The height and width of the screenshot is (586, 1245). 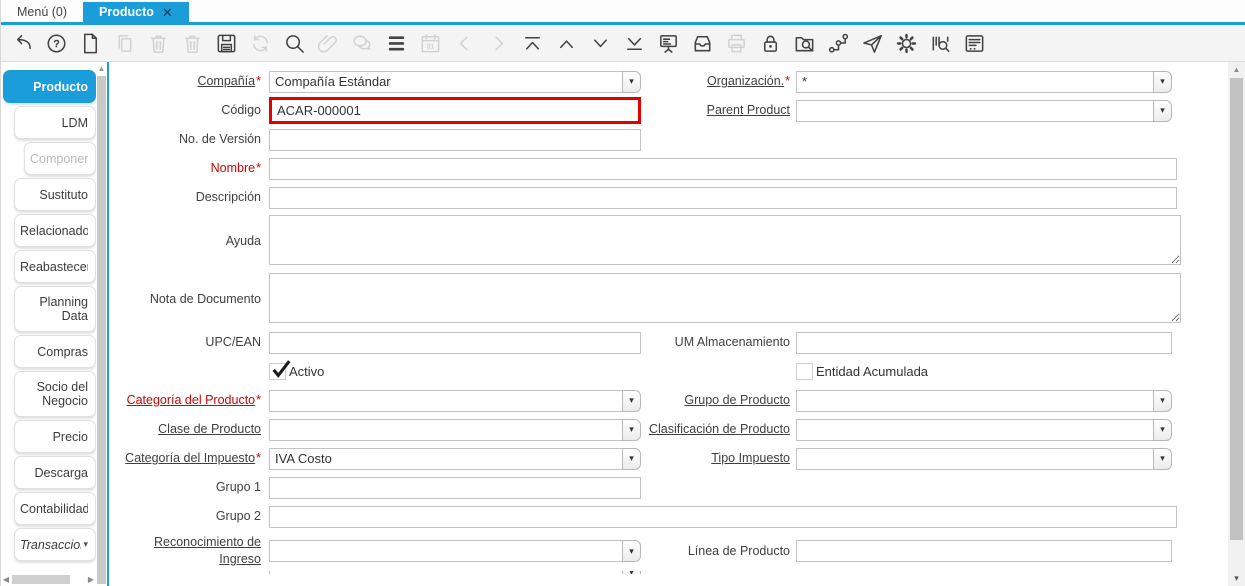 What do you see at coordinates (445, 572) in the screenshot?
I see `hidden-next-field-input` at bounding box center [445, 572].